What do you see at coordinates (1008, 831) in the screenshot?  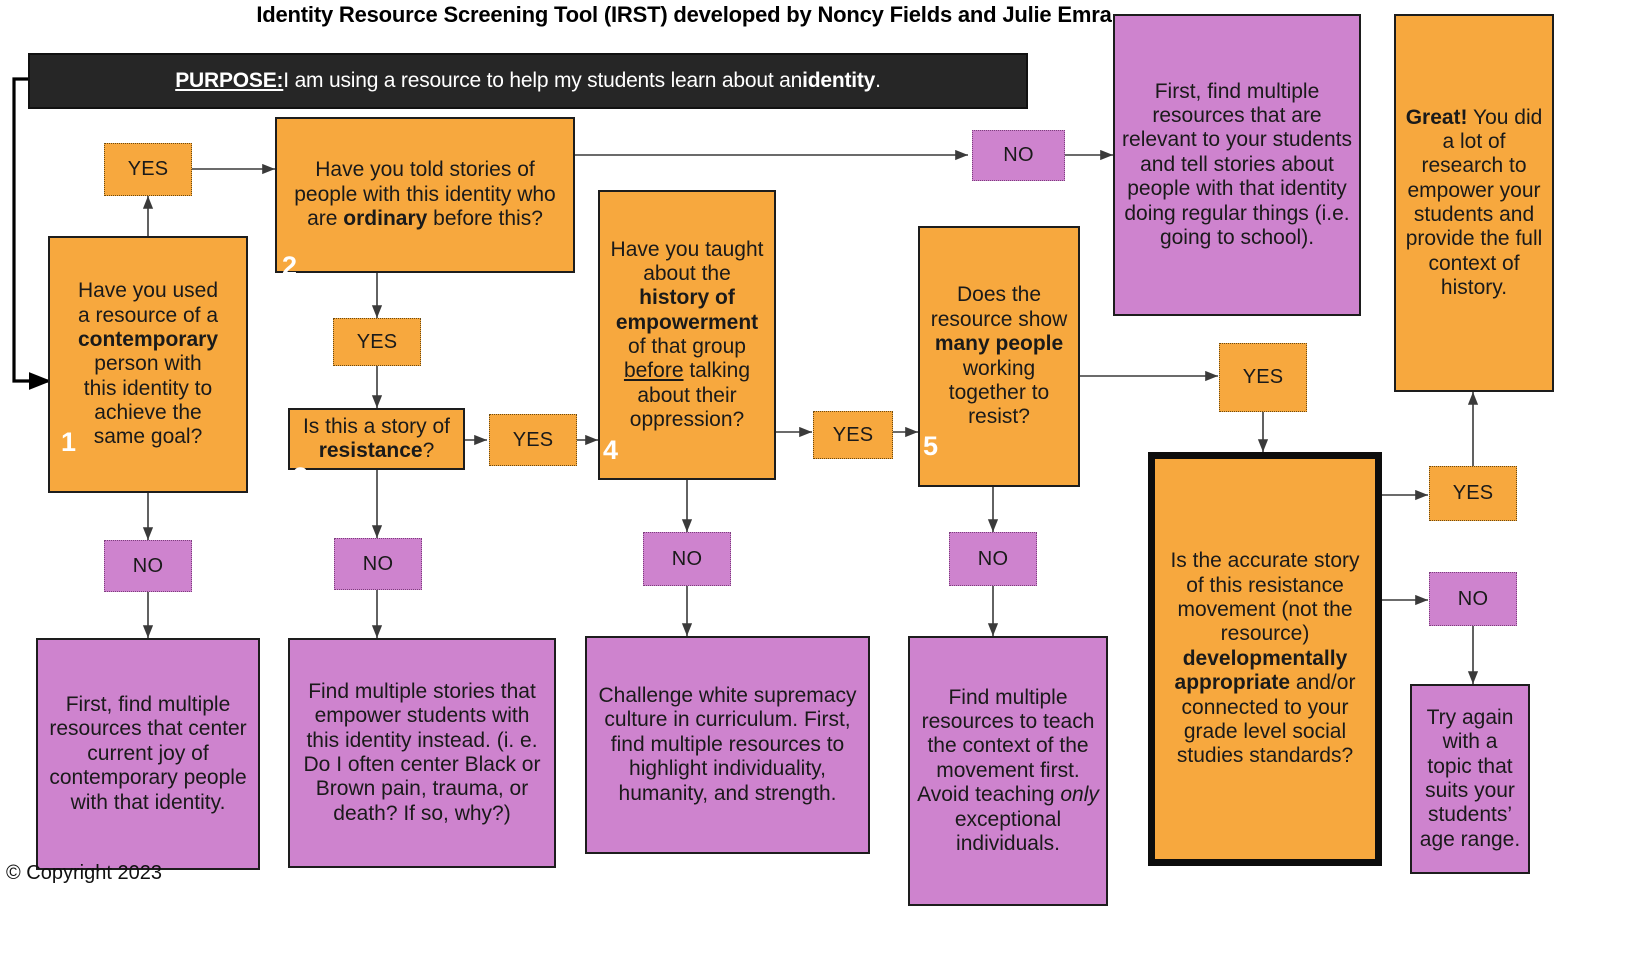 I see `outcome5-post: exceptional individuals.` at bounding box center [1008, 831].